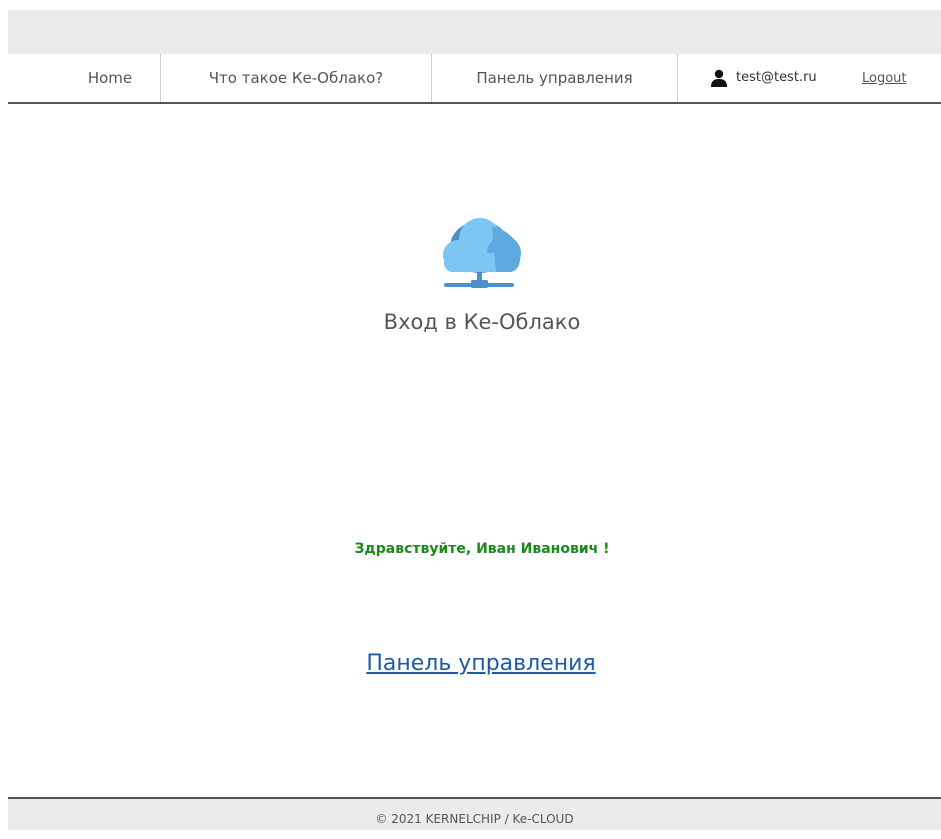 The width and height of the screenshot is (941, 839). I want to click on footer: © 2021 KERNELCHIP / Ke-CLOUD, so click(474, 813).